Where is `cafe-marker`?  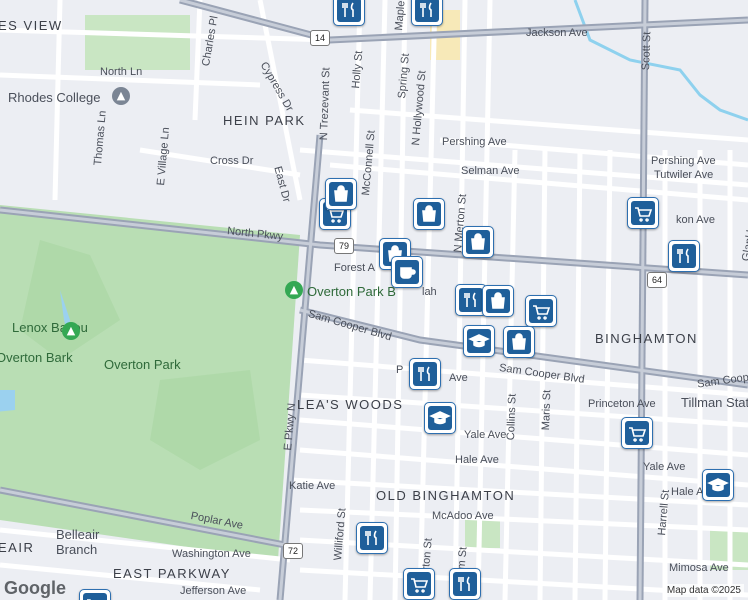 cafe-marker is located at coordinates (407, 272).